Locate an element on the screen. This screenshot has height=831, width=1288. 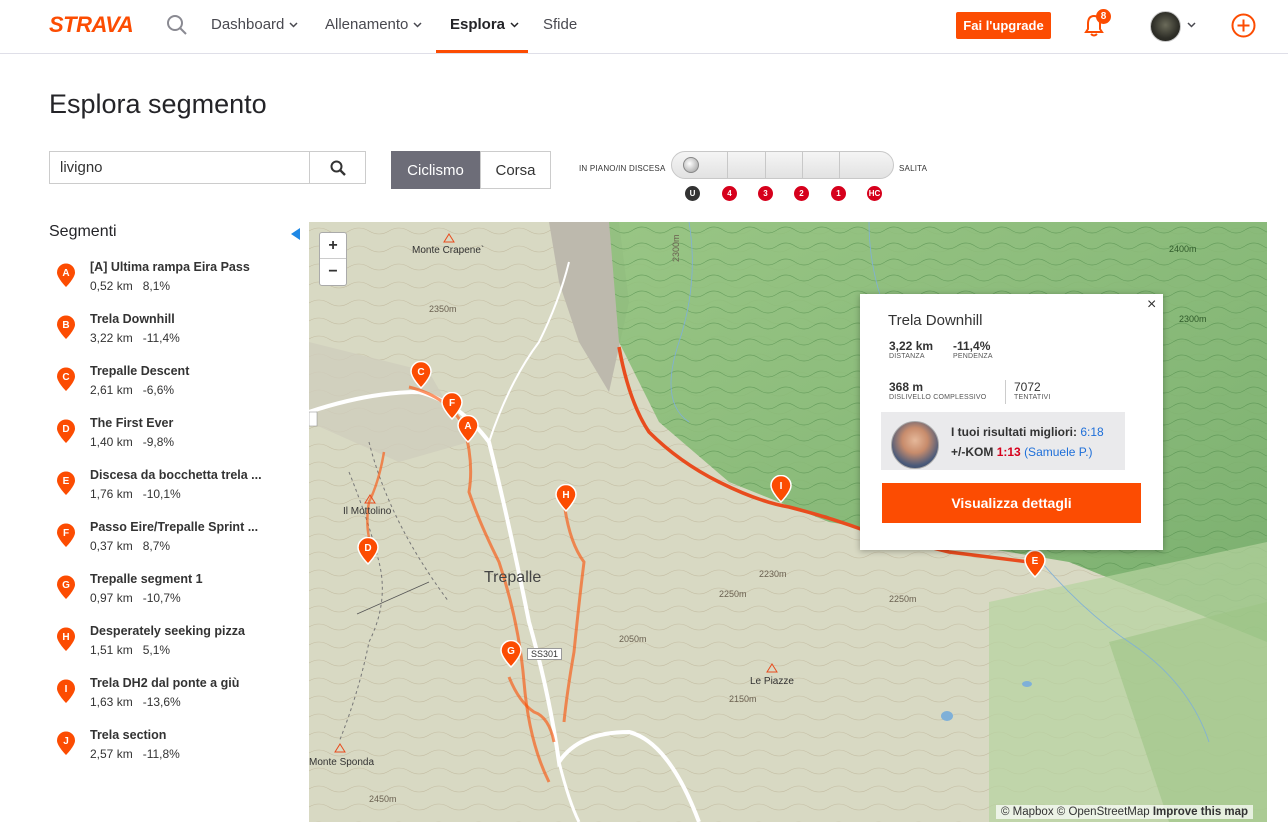
map-marker-icon: D is located at coordinates (368, 551).